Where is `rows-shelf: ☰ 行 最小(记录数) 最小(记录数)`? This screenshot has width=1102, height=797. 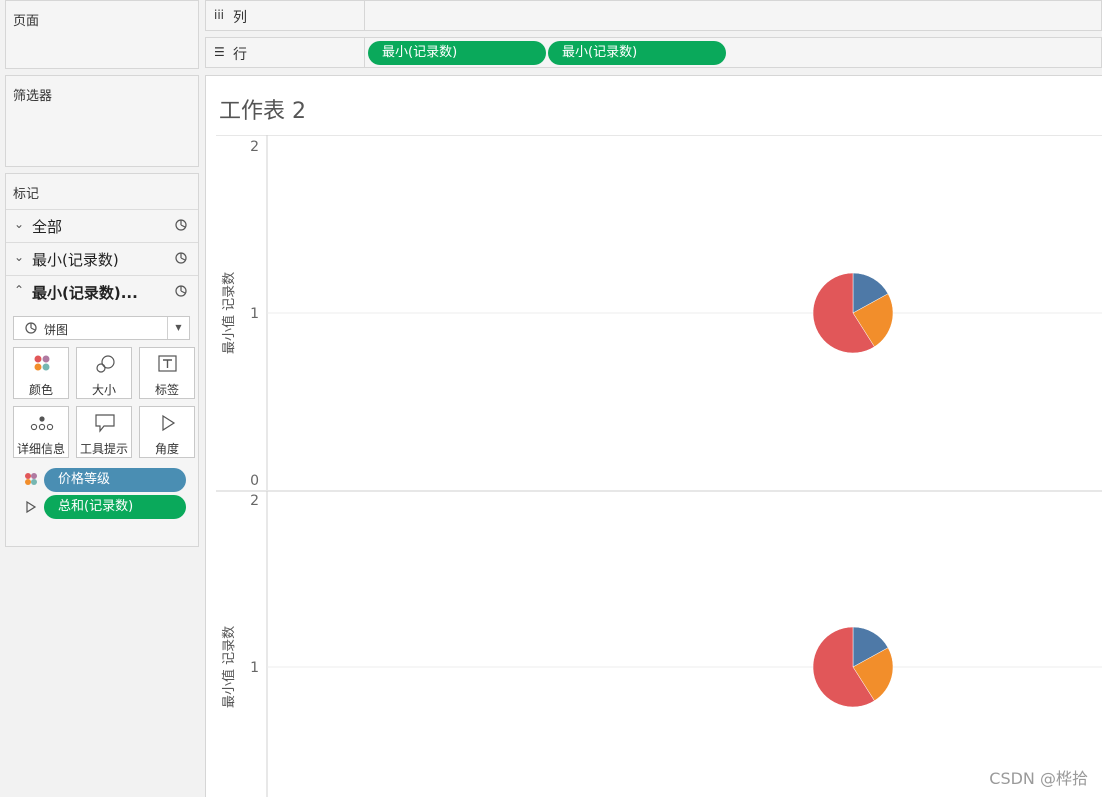
rows-shelf: ☰ 行 最小(记录数) 最小(记录数) is located at coordinates (653, 52).